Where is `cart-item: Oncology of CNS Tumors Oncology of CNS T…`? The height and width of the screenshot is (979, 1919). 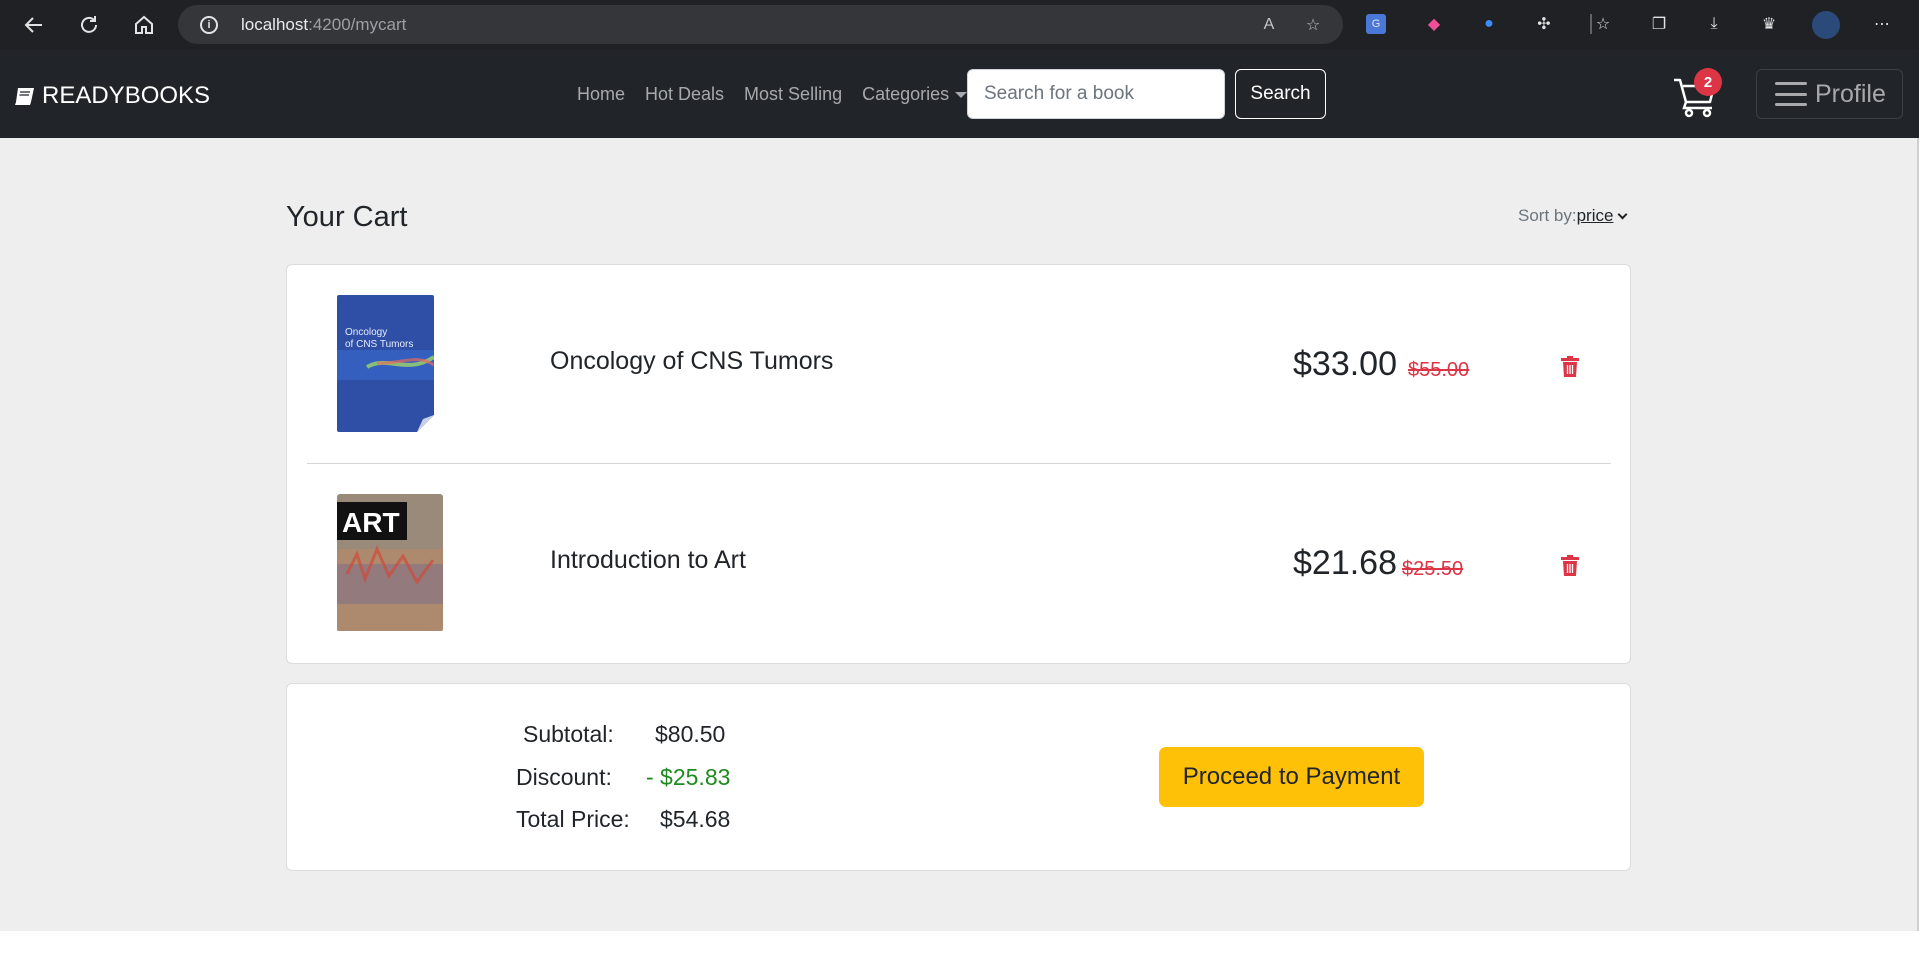
cart-item: Oncology of CNS Tumors Oncology of CNS T… is located at coordinates (959, 364).